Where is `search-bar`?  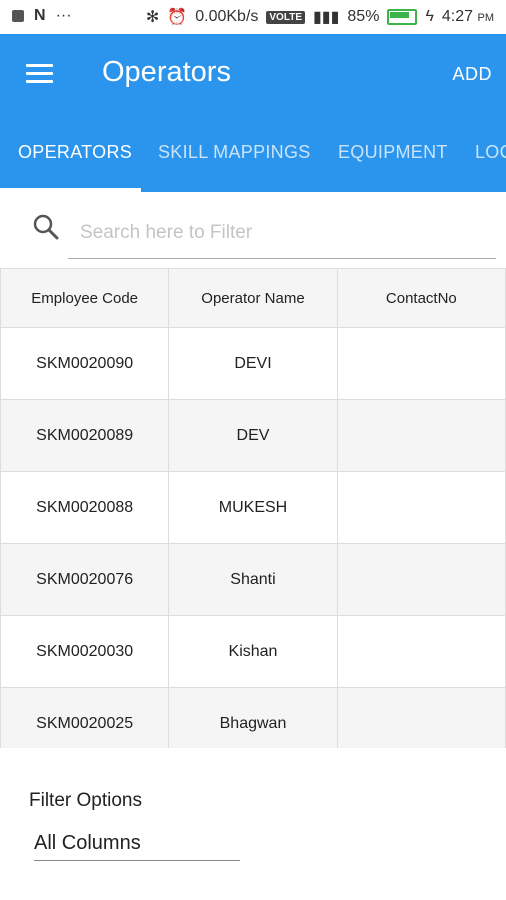
search-bar is located at coordinates (253, 235).